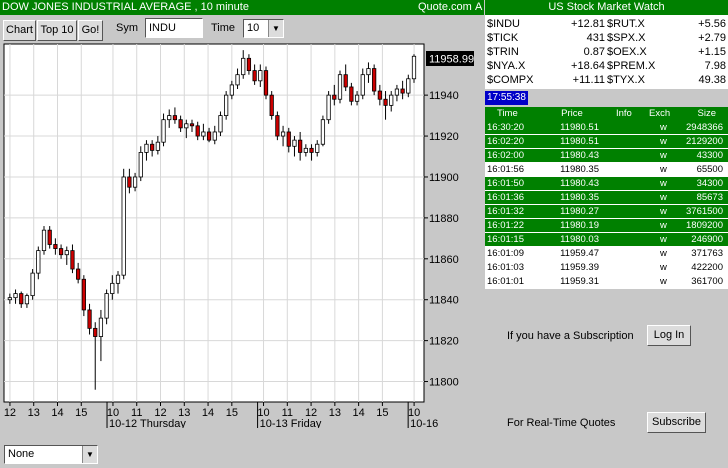  What do you see at coordinates (627, 52) in the screenshot?
I see `watch-symbol: $OEX.X` at bounding box center [627, 52].